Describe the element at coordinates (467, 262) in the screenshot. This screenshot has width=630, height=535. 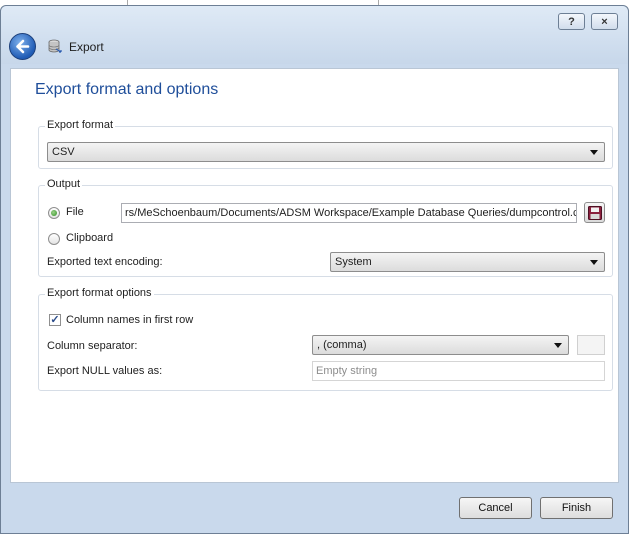
I see `encoding-select: System` at that location.